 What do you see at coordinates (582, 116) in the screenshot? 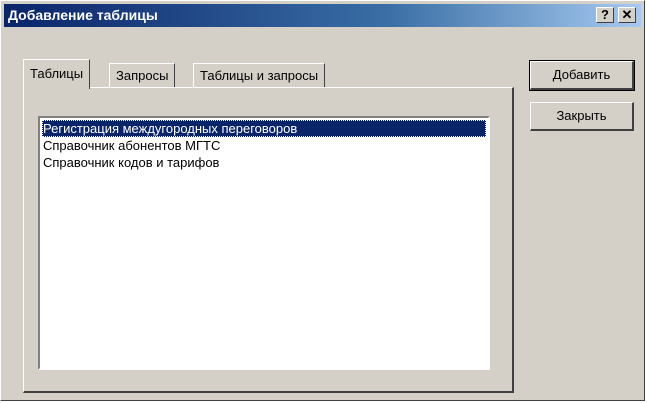
I see `close-button: Закрыть` at bounding box center [582, 116].